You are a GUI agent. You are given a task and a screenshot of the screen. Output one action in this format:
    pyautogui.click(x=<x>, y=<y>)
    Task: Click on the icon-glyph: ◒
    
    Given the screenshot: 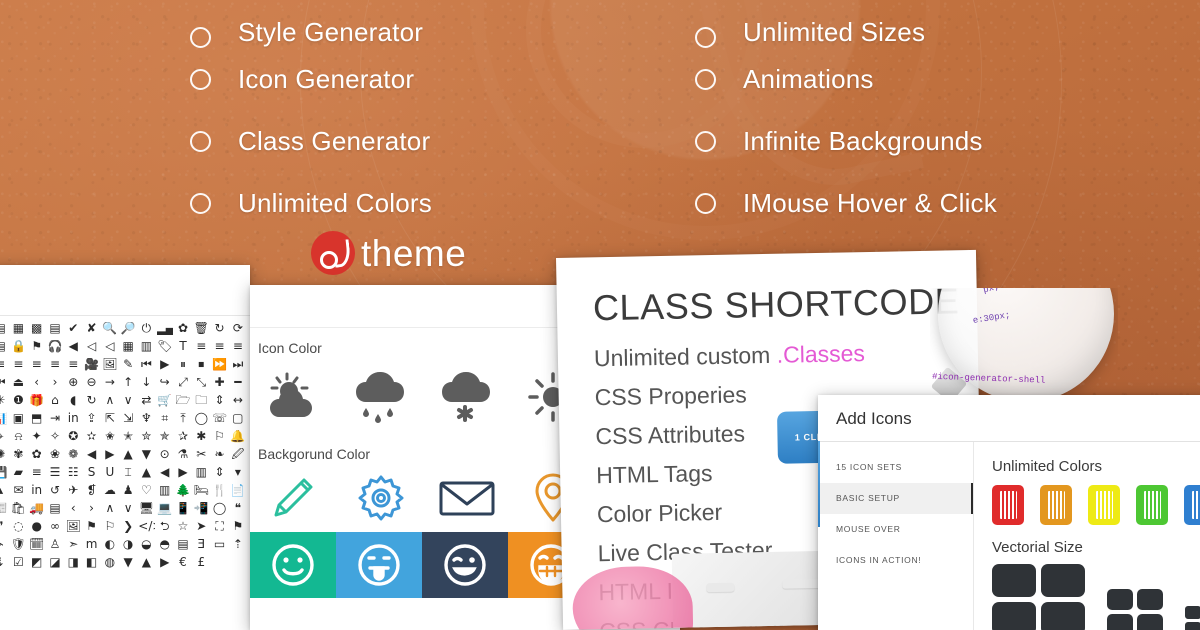 What is the action you would take?
    pyautogui.click(x=146, y=545)
    